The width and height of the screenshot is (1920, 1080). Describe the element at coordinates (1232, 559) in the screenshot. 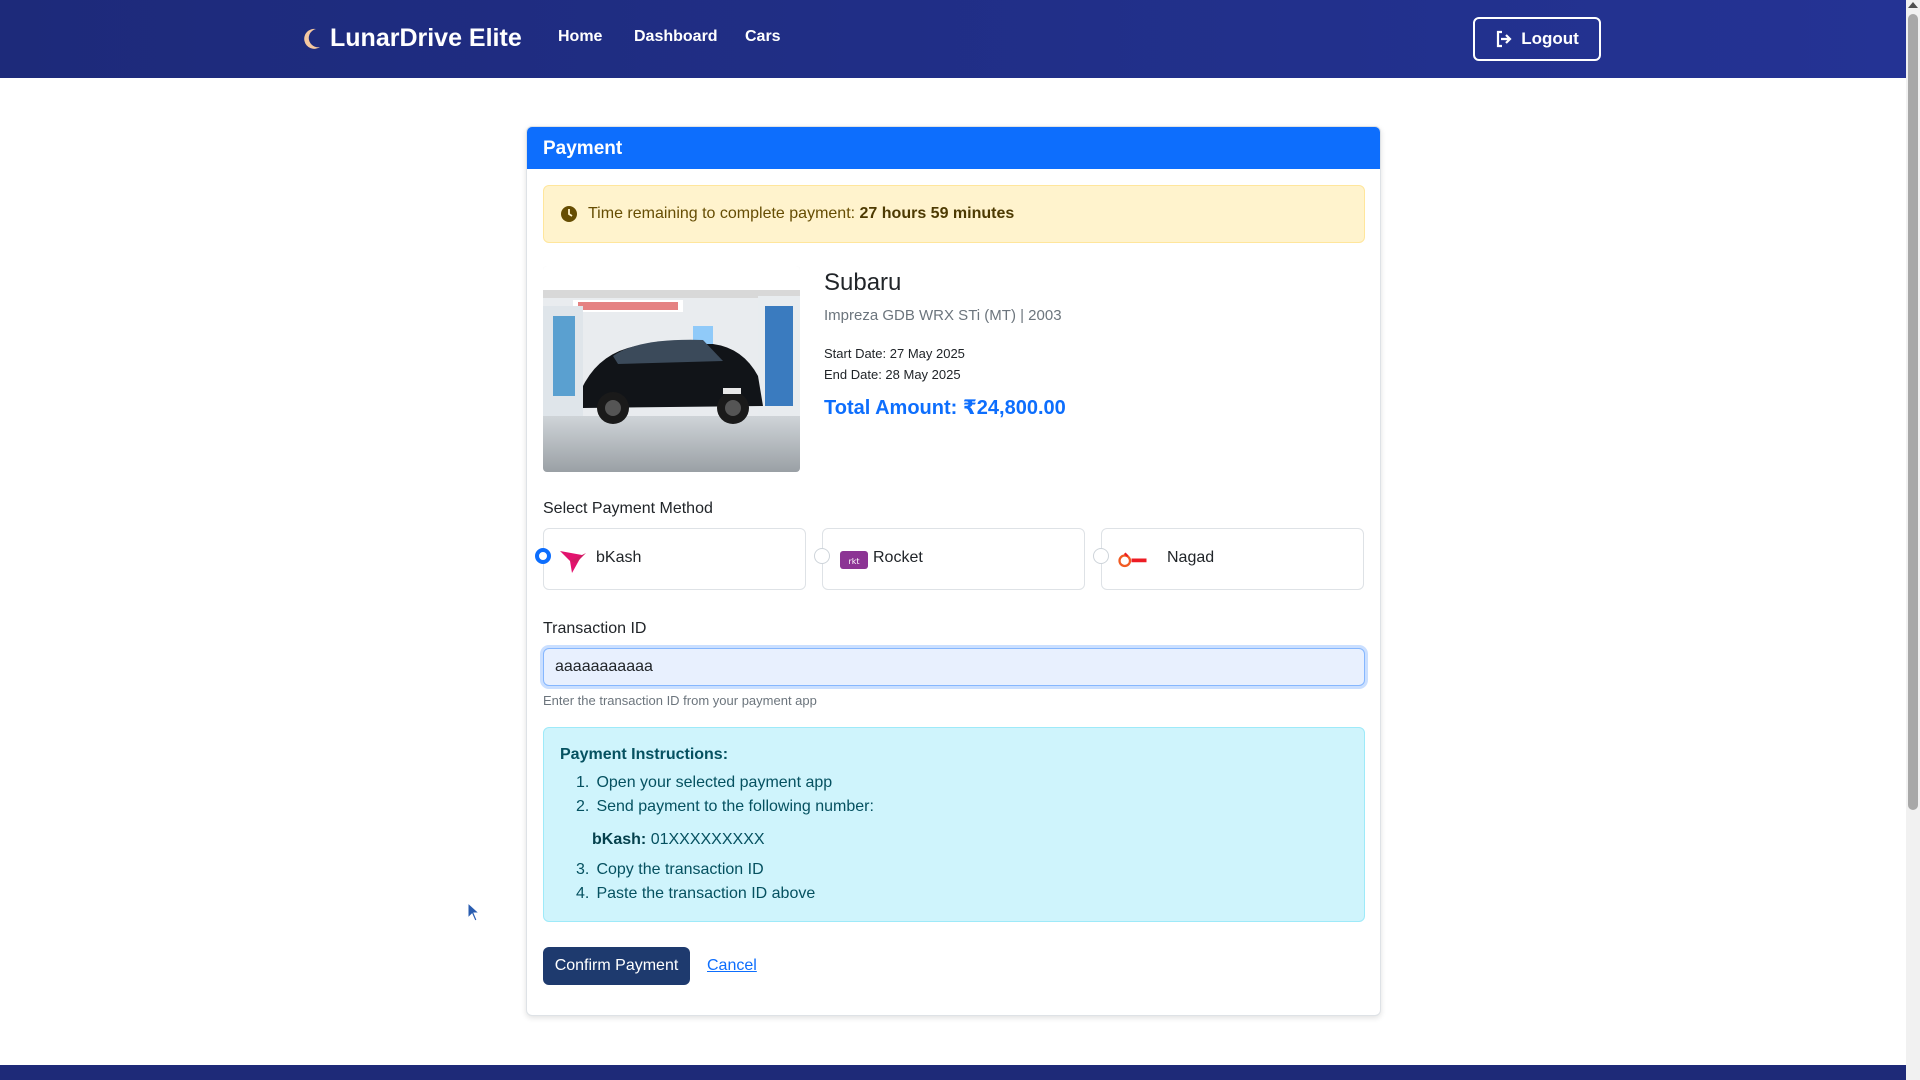

I see `payment-option-nagad: Nagad` at that location.